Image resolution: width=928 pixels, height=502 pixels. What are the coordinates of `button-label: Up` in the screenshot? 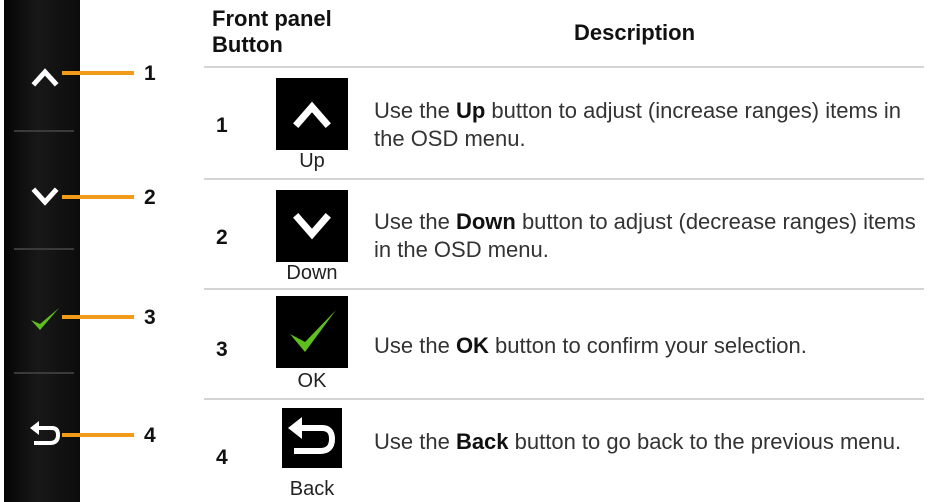 It's located at (312, 161).